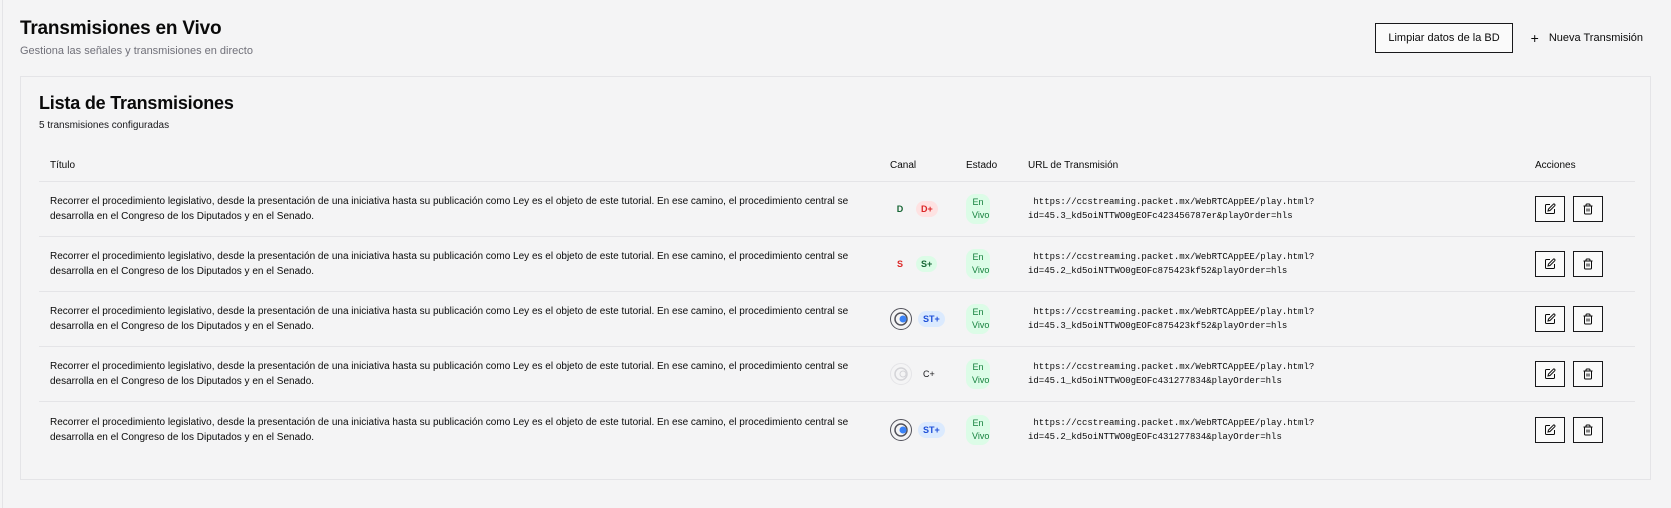  I want to click on new-stream-label: Nueva Transmisión, so click(1595, 38).